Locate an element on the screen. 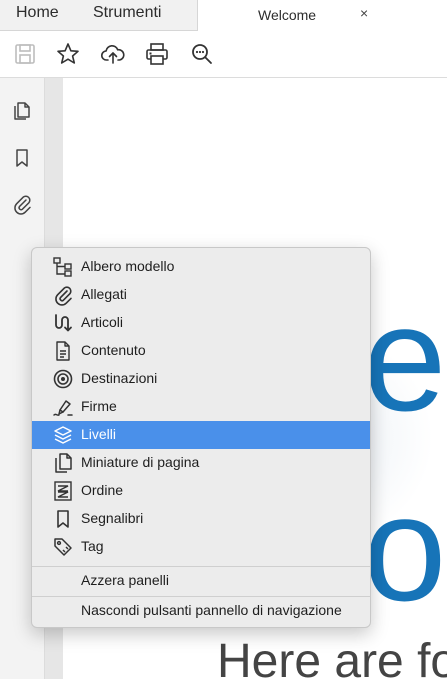 The height and width of the screenshot is (679, 447). star-icon is located at coordinates (68, 54).